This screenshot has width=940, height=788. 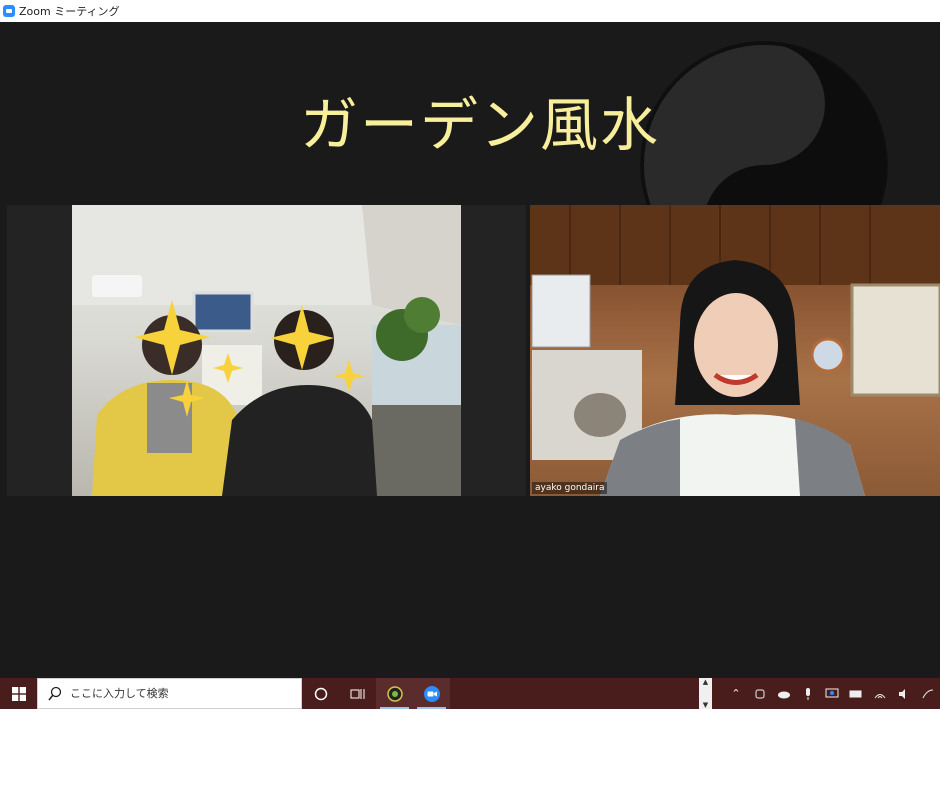 I want to click on volume-icon, so click(x=904, y=693).